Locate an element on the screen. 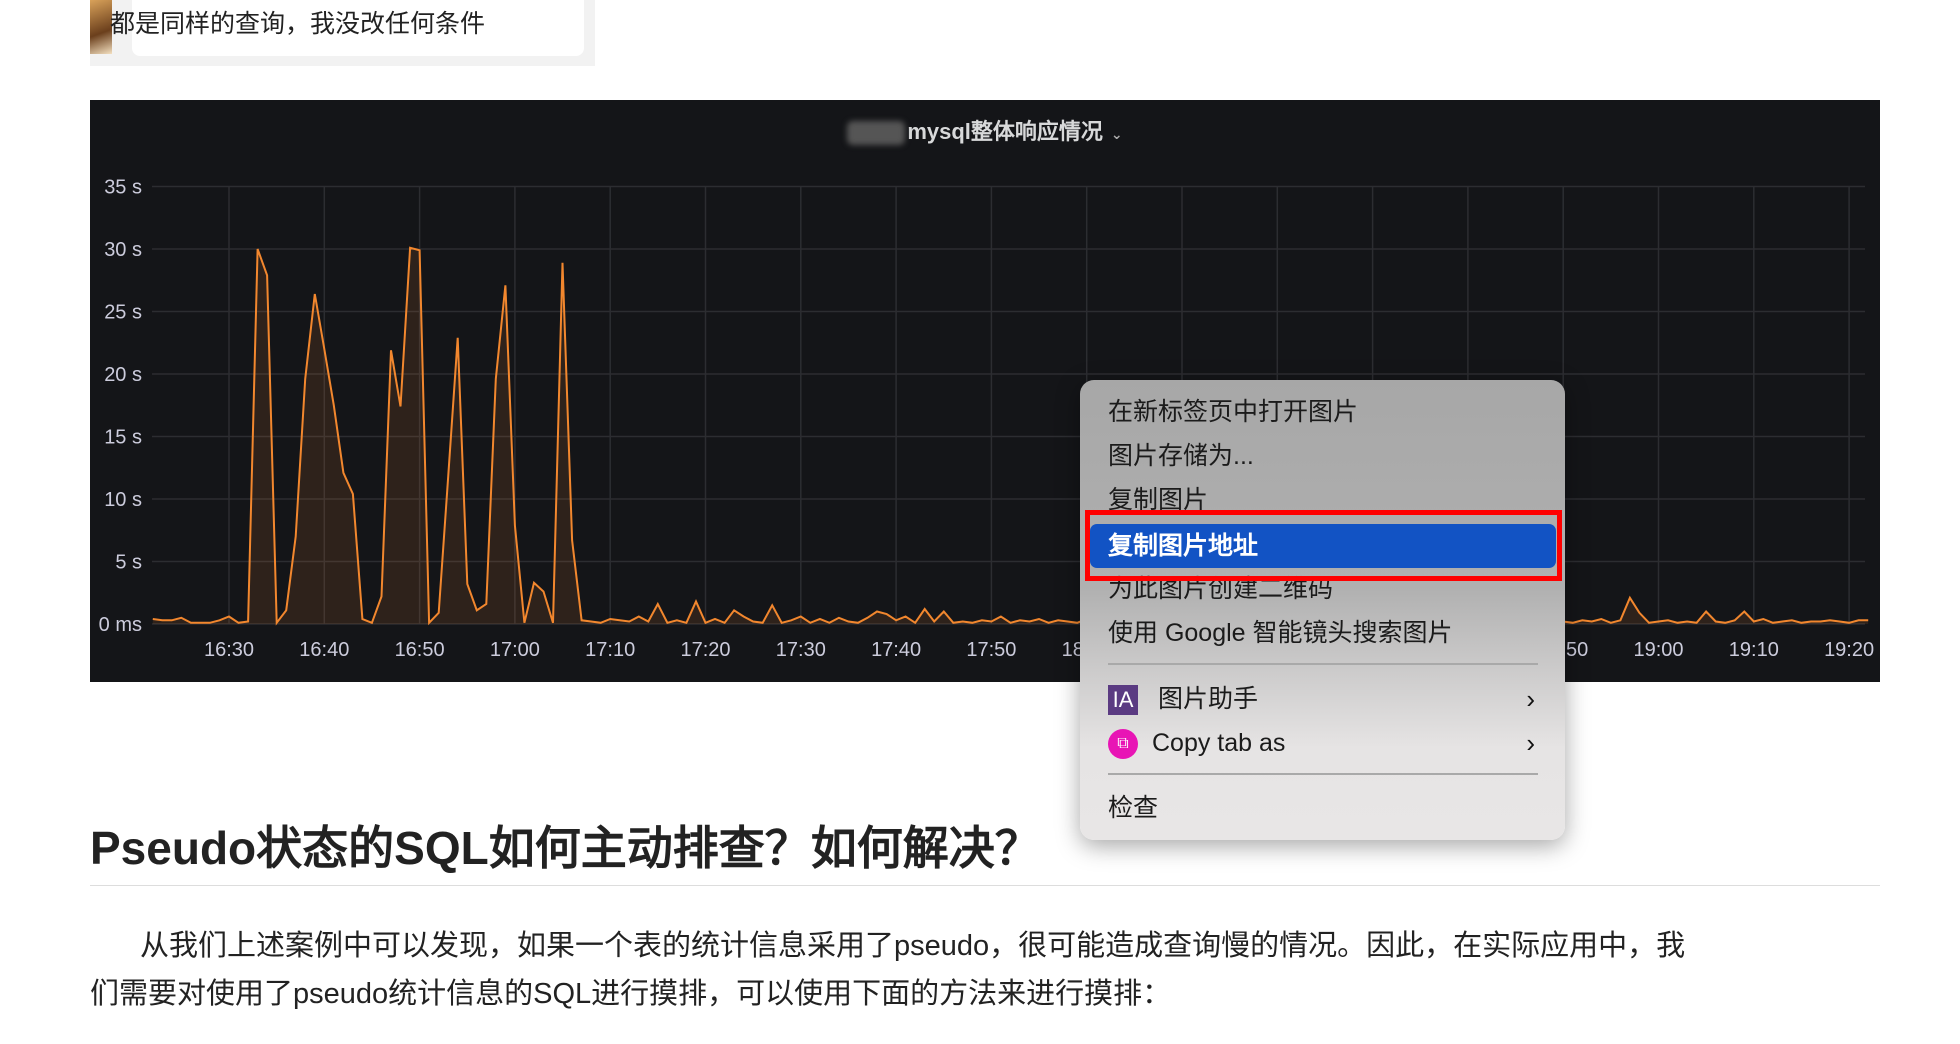 This screenshot has width=1960, height=1044. copy-tab-icon: ⧉ is located at coordinates (1123, 744).